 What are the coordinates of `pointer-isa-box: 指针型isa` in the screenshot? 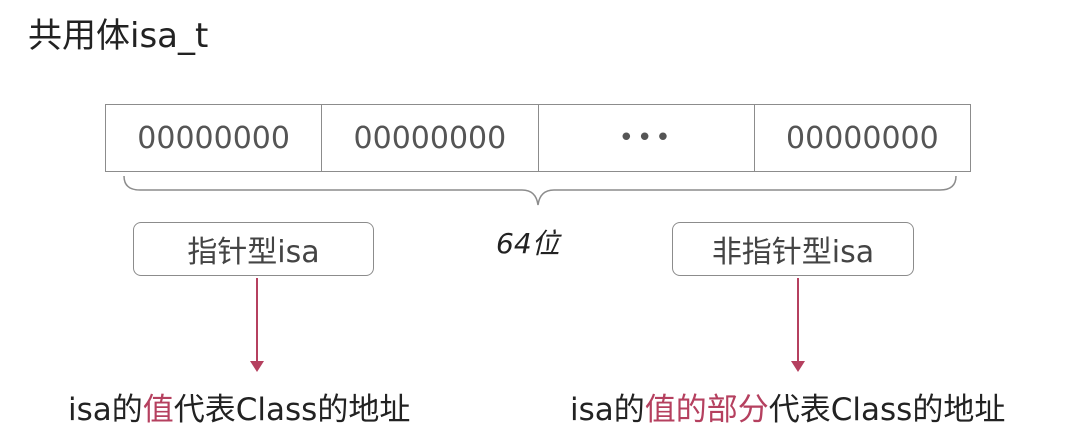 It's located at (253, 249).